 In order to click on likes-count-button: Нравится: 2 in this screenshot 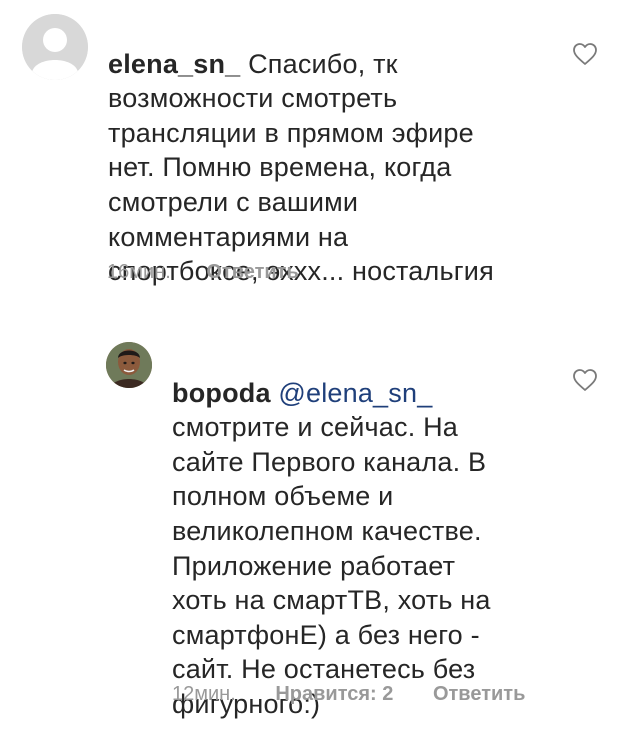, I will do `click(334, 694)`.